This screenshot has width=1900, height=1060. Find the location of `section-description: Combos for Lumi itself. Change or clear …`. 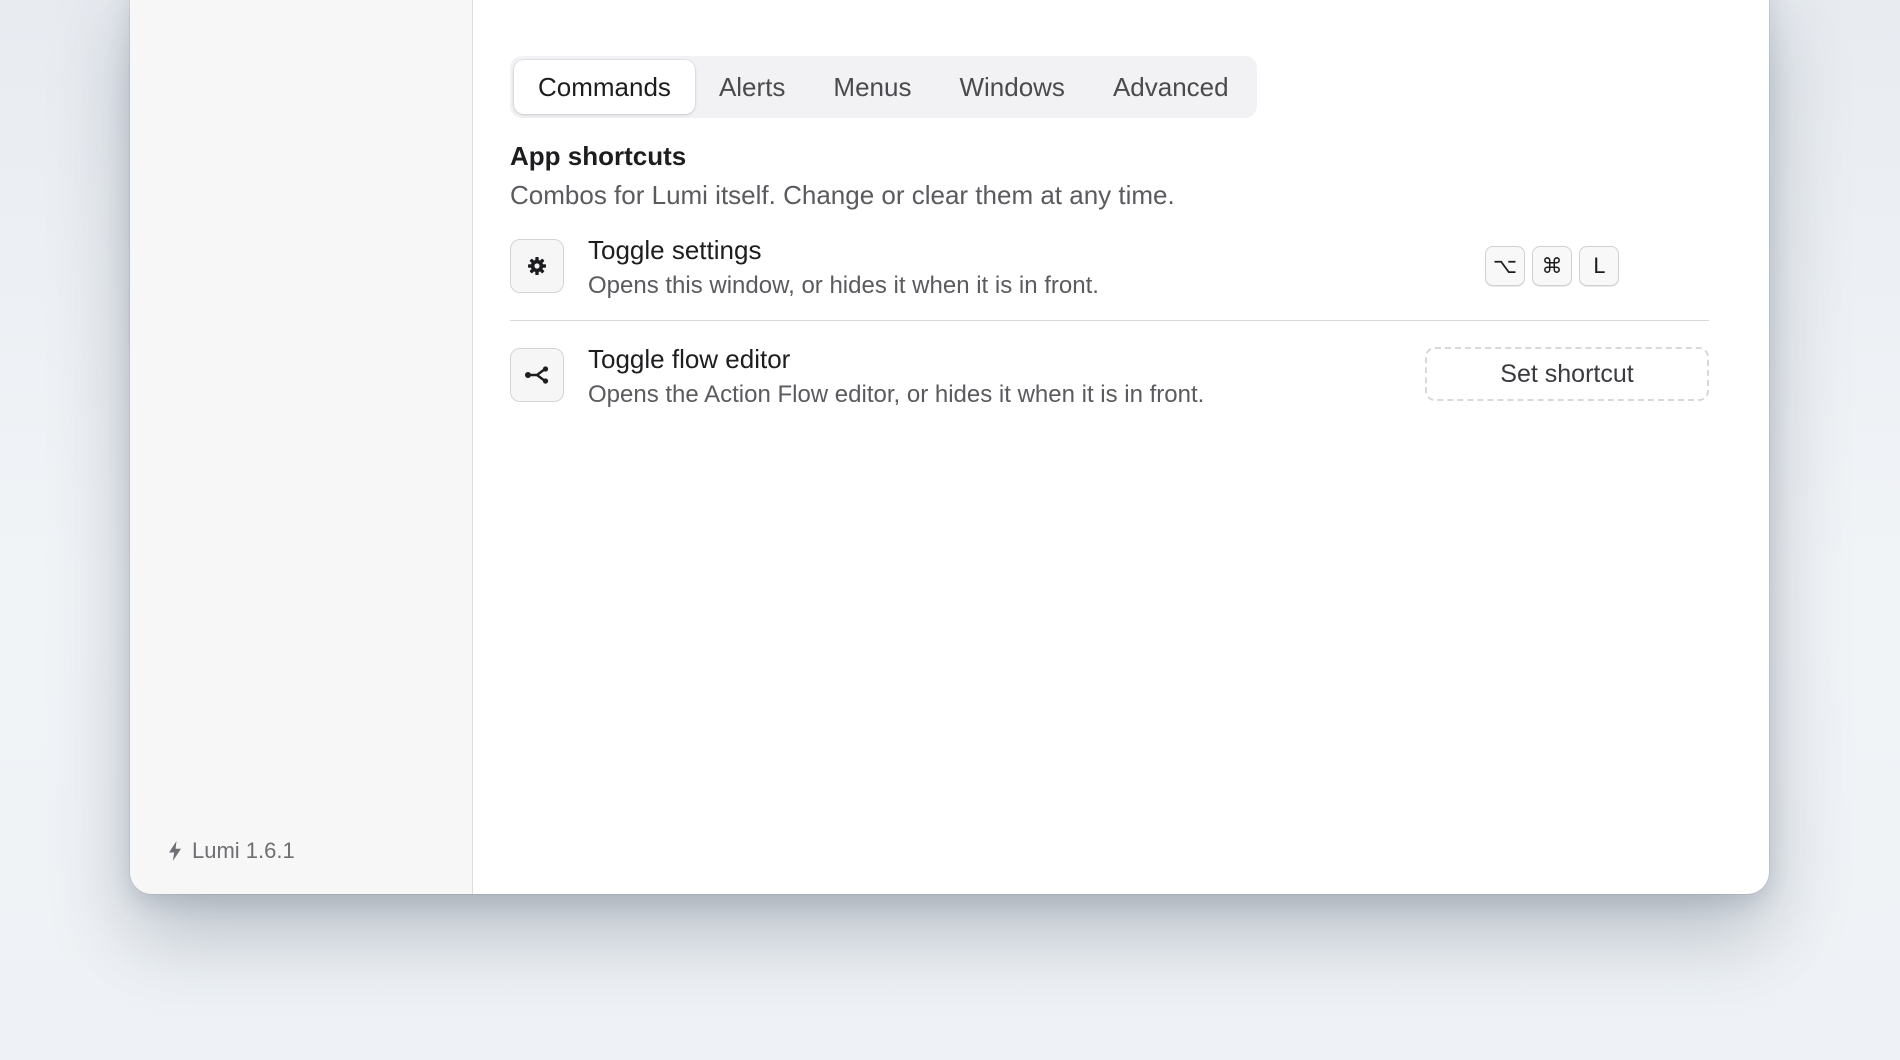

section-description: Combos for Lumi itself. Change or clear … is located at coordinates (842, 195).